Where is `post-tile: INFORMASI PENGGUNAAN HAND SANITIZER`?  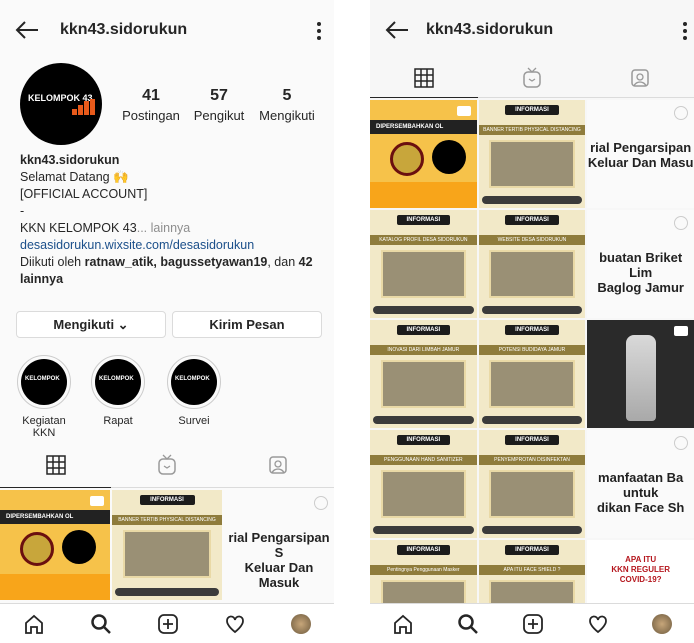
post-tile: INFORMASI PENGGUNAAN HAND SANITIZER is located at coordinates (423, 484).